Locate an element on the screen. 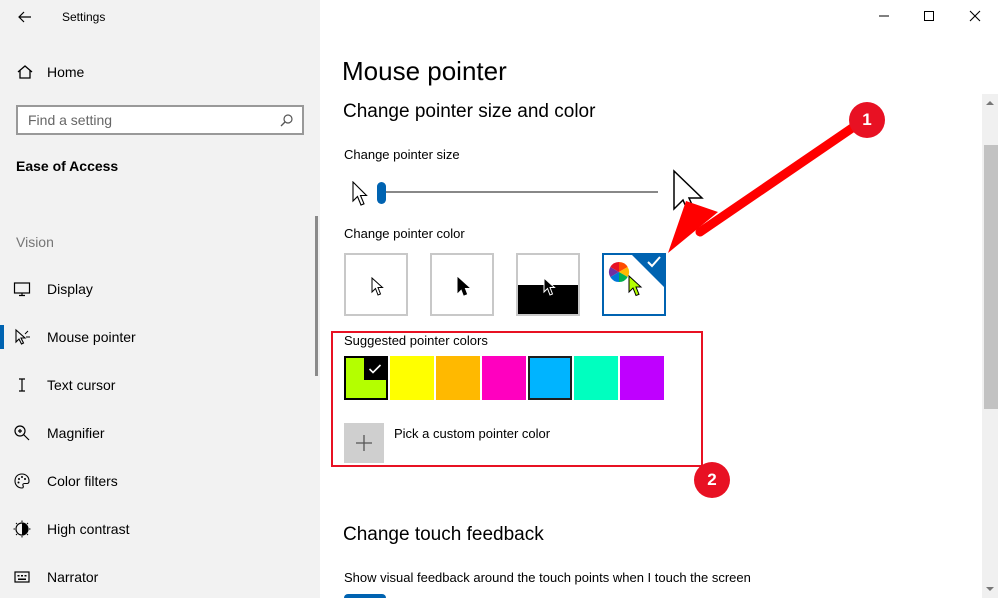 The height and width of the screenshot is (598, 998). narrator-icon is located at coordinates (23, 577).